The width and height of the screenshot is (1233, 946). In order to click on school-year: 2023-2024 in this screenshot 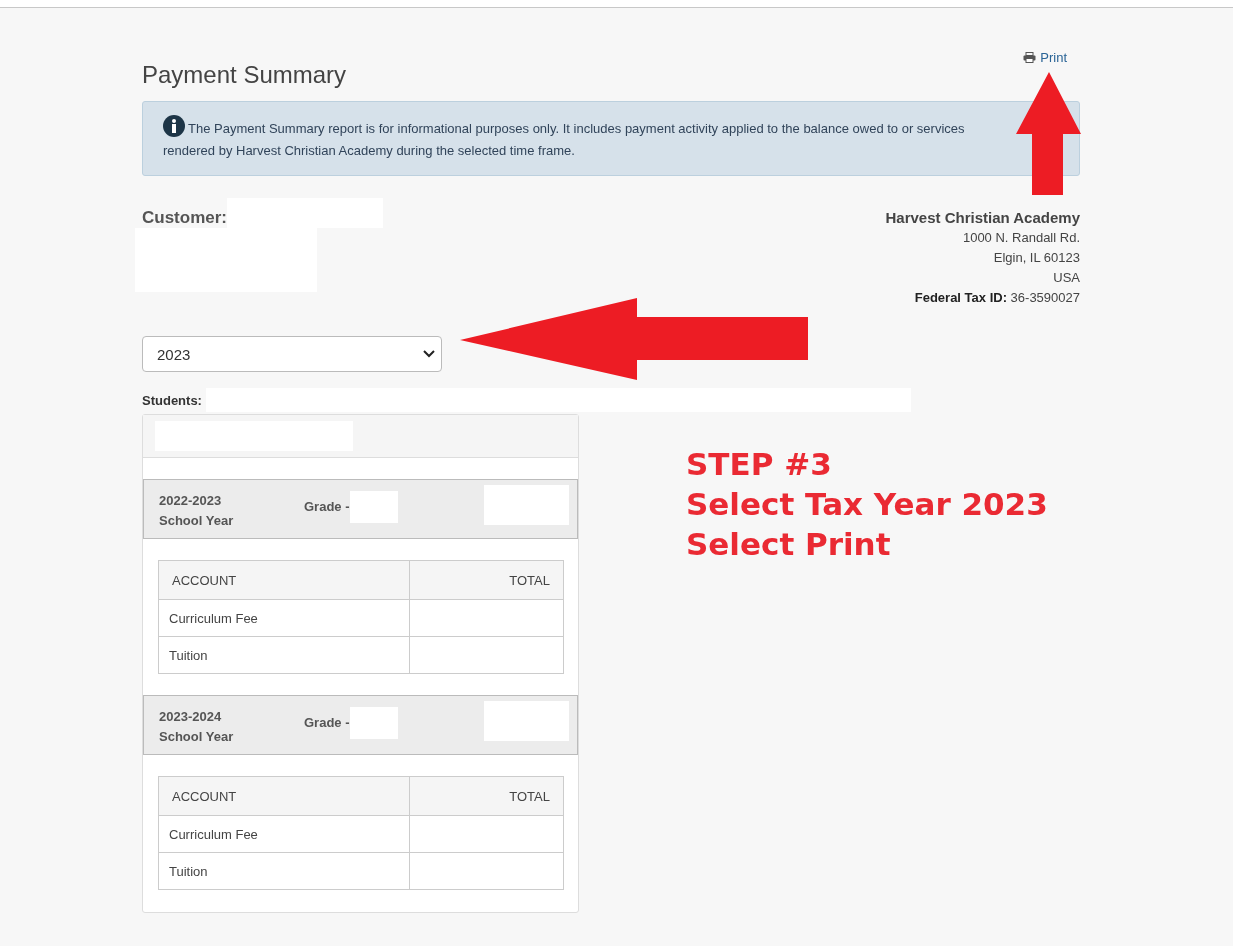, I will do `click(191, 717)`.